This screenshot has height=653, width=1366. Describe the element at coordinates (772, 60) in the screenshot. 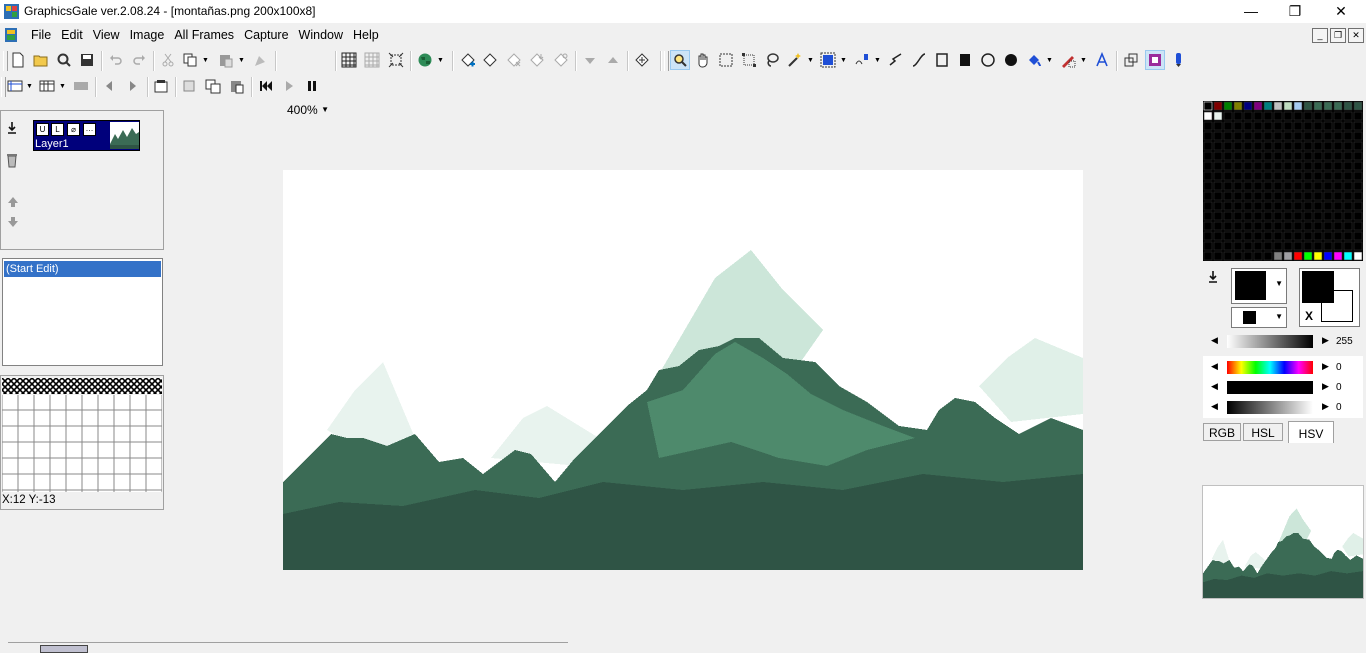

I see `lasso-icon` at that location.